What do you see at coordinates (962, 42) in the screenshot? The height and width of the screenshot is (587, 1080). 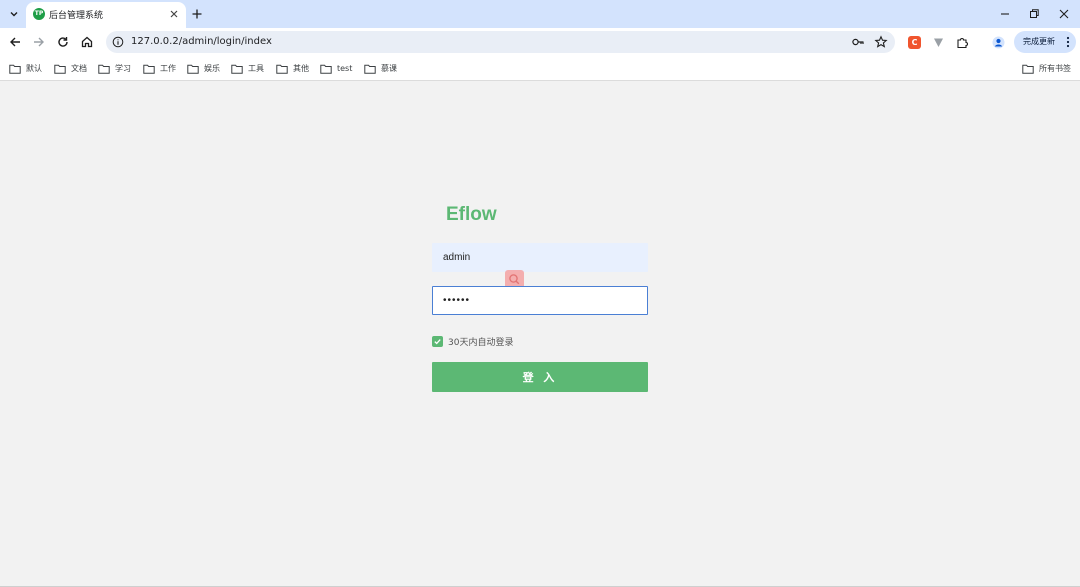 I see `puzzle-icon` at bounding box center [962, 42].